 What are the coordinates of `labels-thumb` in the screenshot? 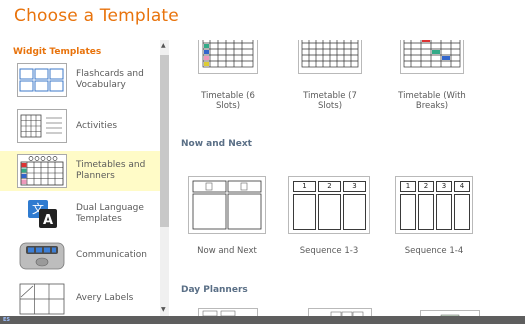 It's located at (42, 299).